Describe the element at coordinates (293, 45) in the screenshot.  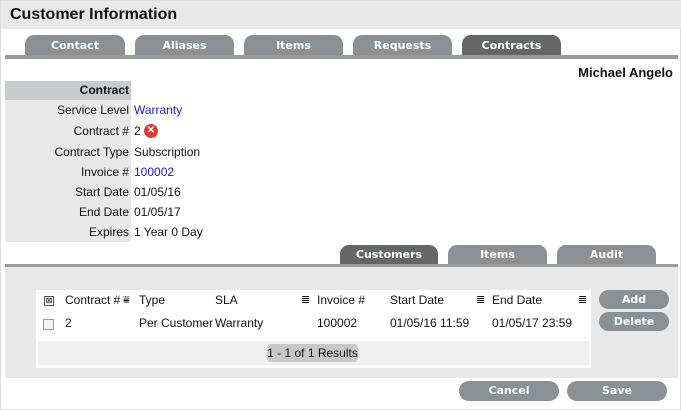
I see `tab-items: Items` at that location.